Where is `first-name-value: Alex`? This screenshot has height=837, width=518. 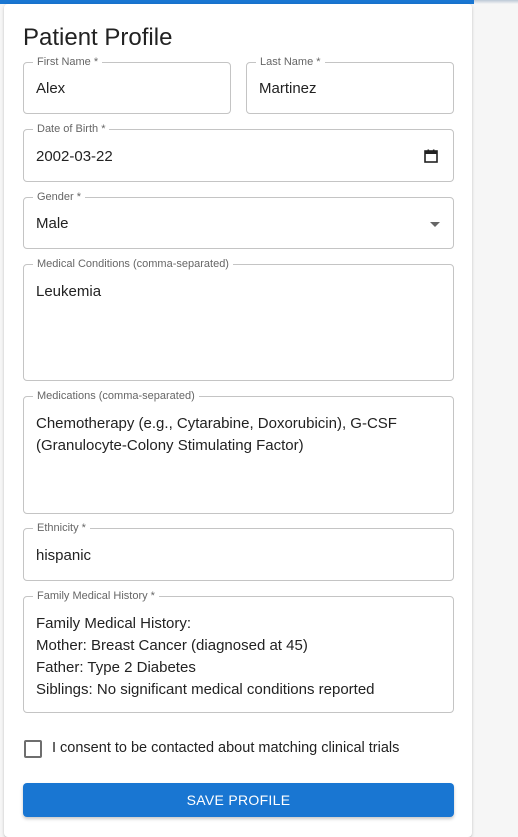
first-name-value: Alex is located at coordinates (51, 88).